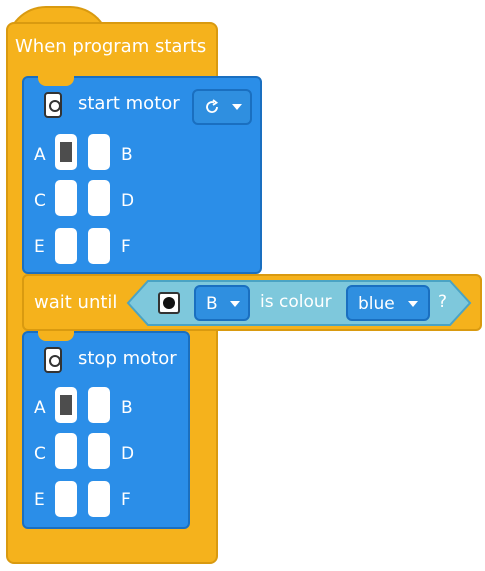  I want to click on clockwise-arrow-icon, so click(212, 106).